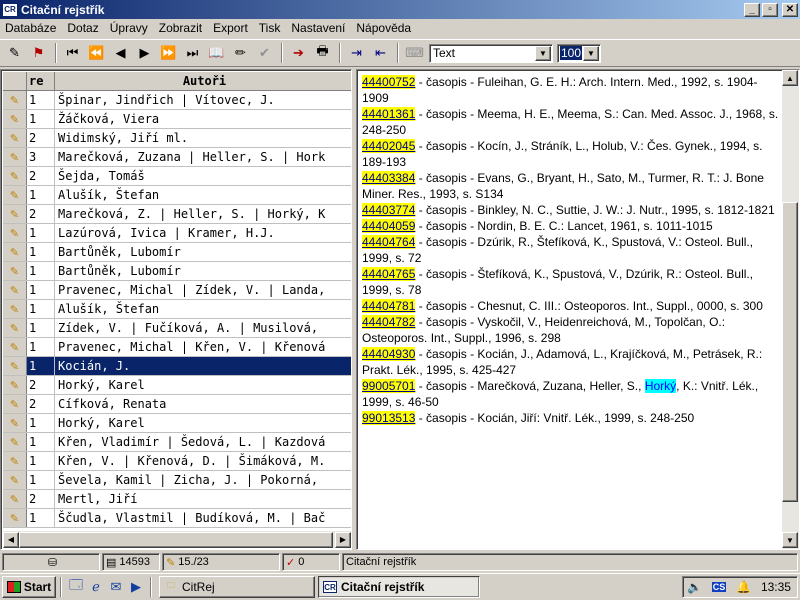 This screenshot has height=600, width=800. Describe the element at coordinates (120, 53) in the screenshot. I see `prev-record-icon: ◀` at that location.